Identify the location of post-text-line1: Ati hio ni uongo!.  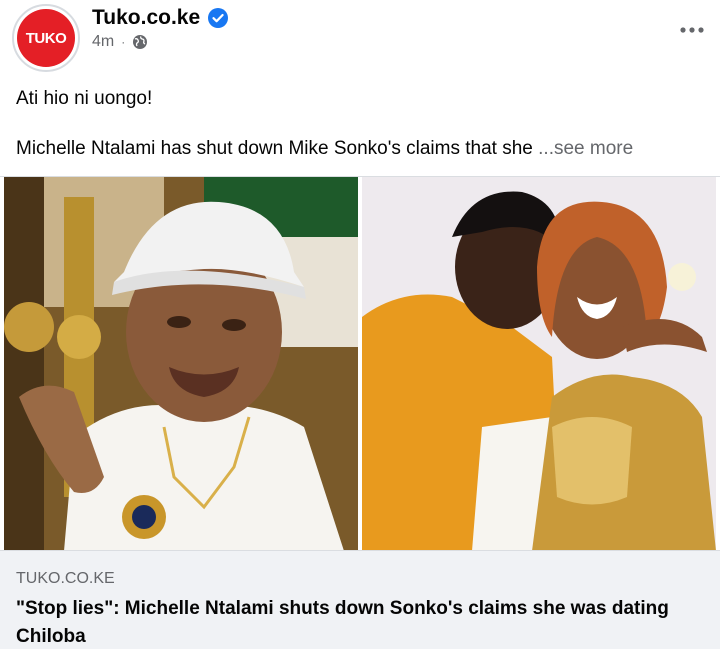
(84, 98).